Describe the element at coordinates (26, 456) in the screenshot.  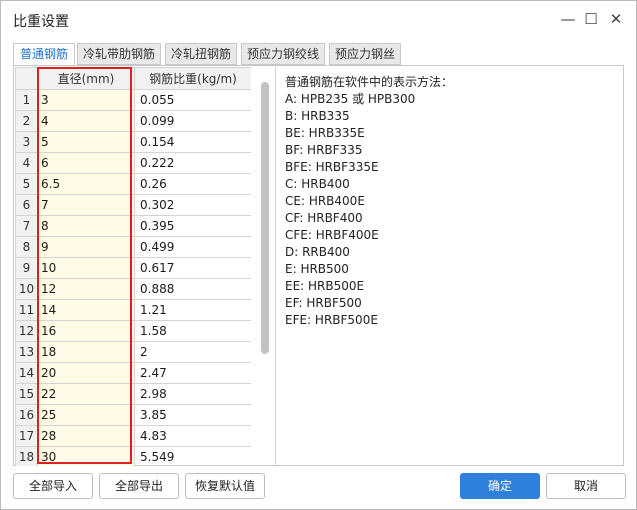
I see `row-number-cell: 18` at that location.